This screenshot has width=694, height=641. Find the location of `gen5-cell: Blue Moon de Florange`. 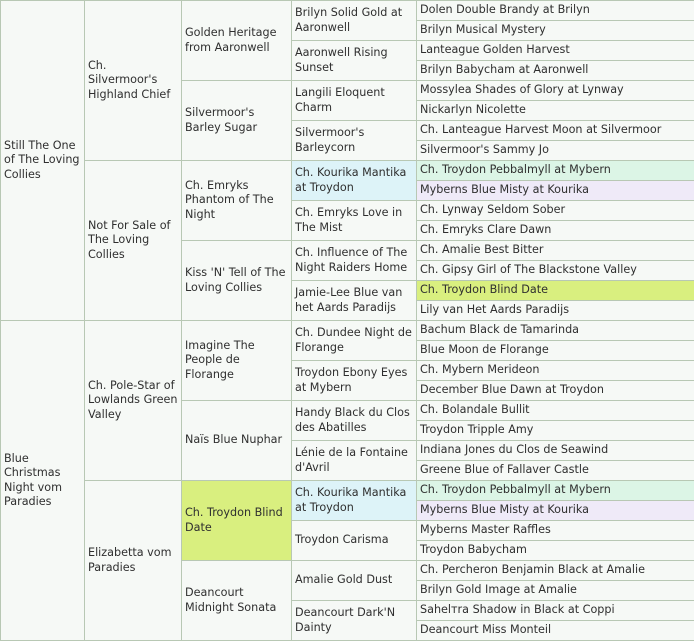

gen5-cell: Blue Moon de Florange is located at coordinates (555, 351).